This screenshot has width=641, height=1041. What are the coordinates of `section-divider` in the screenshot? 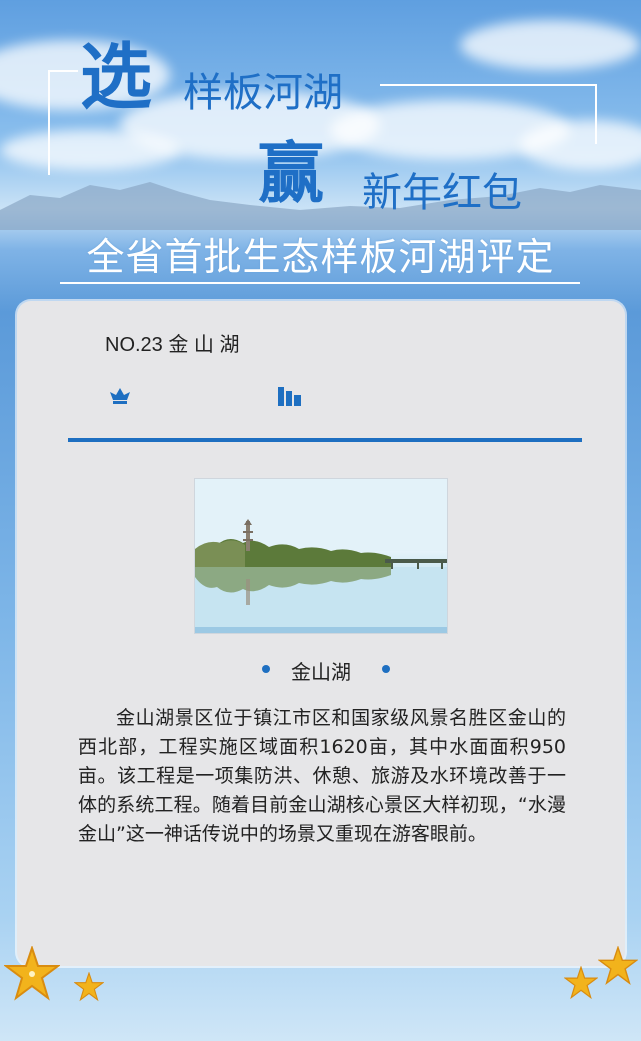 It's located at (325, 440).